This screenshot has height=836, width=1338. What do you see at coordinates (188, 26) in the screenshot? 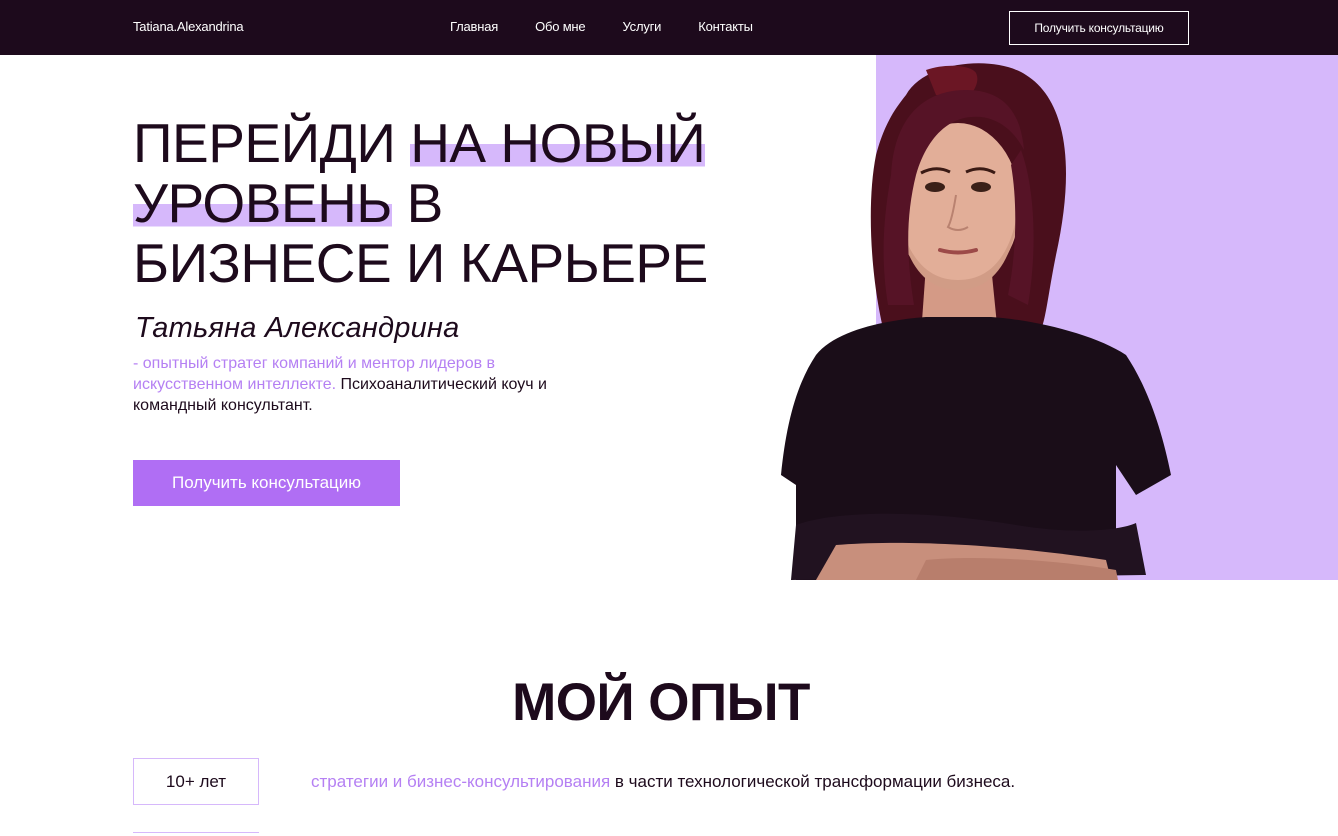
I see `site-logo: Tatiana.Alexandrina` at bounding box center [188, 26].